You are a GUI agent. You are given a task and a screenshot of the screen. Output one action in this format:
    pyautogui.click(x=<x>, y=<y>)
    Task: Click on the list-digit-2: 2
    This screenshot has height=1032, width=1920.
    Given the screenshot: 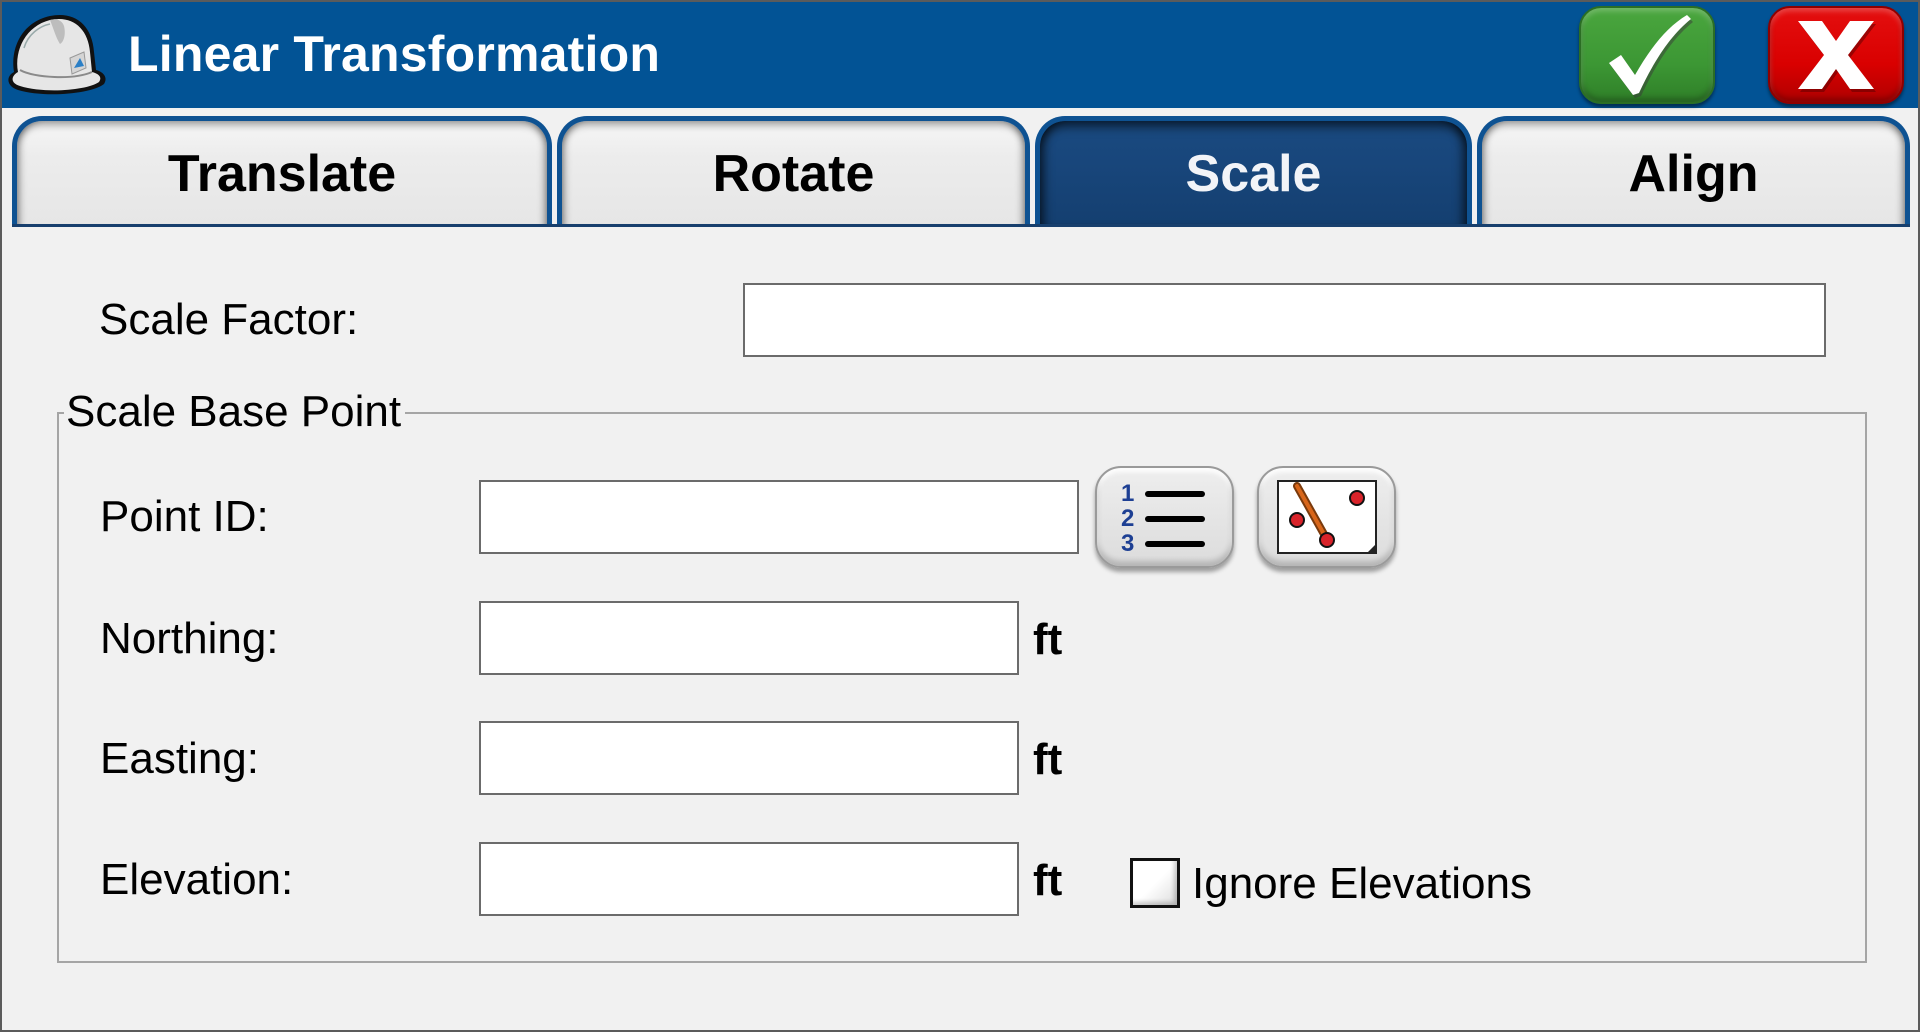 What is the action you would take?
    pyautogui.click(x=1127, y=518)
    